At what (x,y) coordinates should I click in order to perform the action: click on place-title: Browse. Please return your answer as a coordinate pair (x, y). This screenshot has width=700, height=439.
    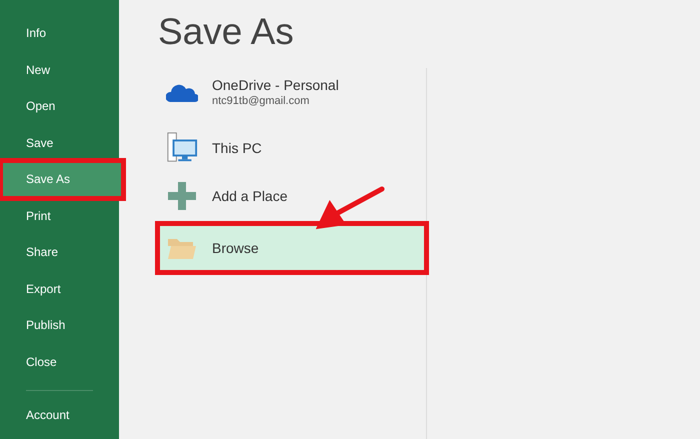
    Looking at the image, I should click on (235, 248).